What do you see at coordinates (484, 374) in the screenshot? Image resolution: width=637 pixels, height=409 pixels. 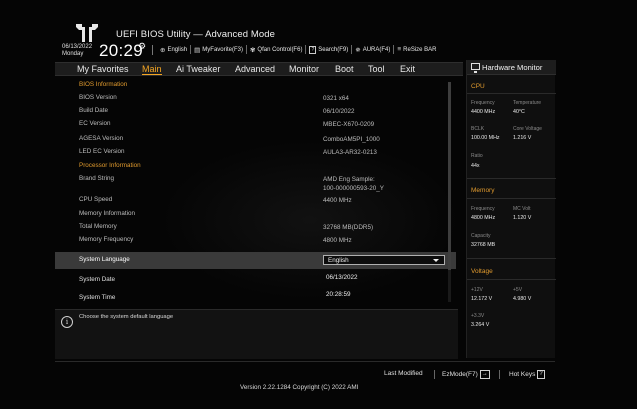 I see `exit-arrow-icon: →` at bounding box center [484, 374].